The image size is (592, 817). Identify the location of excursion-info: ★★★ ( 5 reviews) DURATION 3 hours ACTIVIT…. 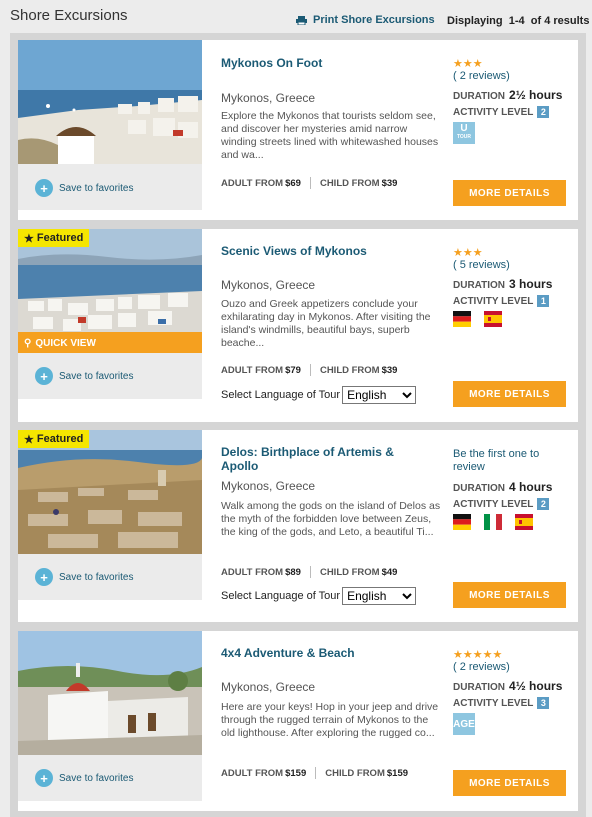
(513, 286).